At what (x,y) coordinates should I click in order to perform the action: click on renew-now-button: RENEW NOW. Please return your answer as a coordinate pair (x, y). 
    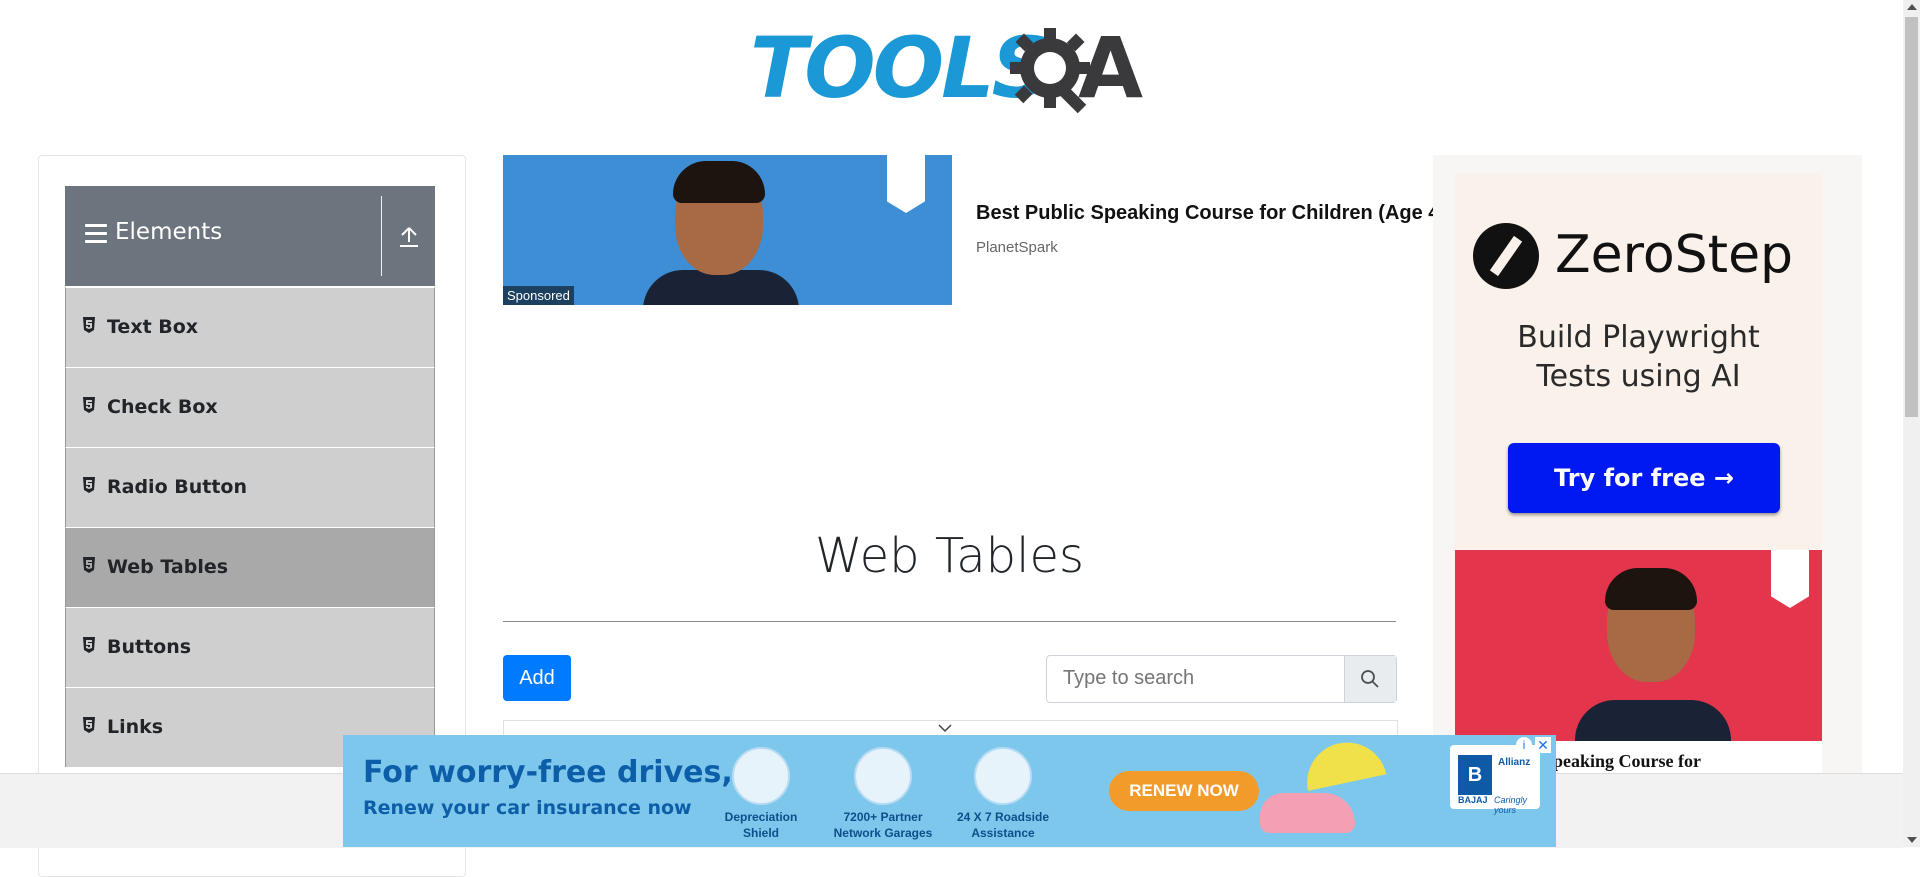
    Looking at the image, I should click on (1184, 791).